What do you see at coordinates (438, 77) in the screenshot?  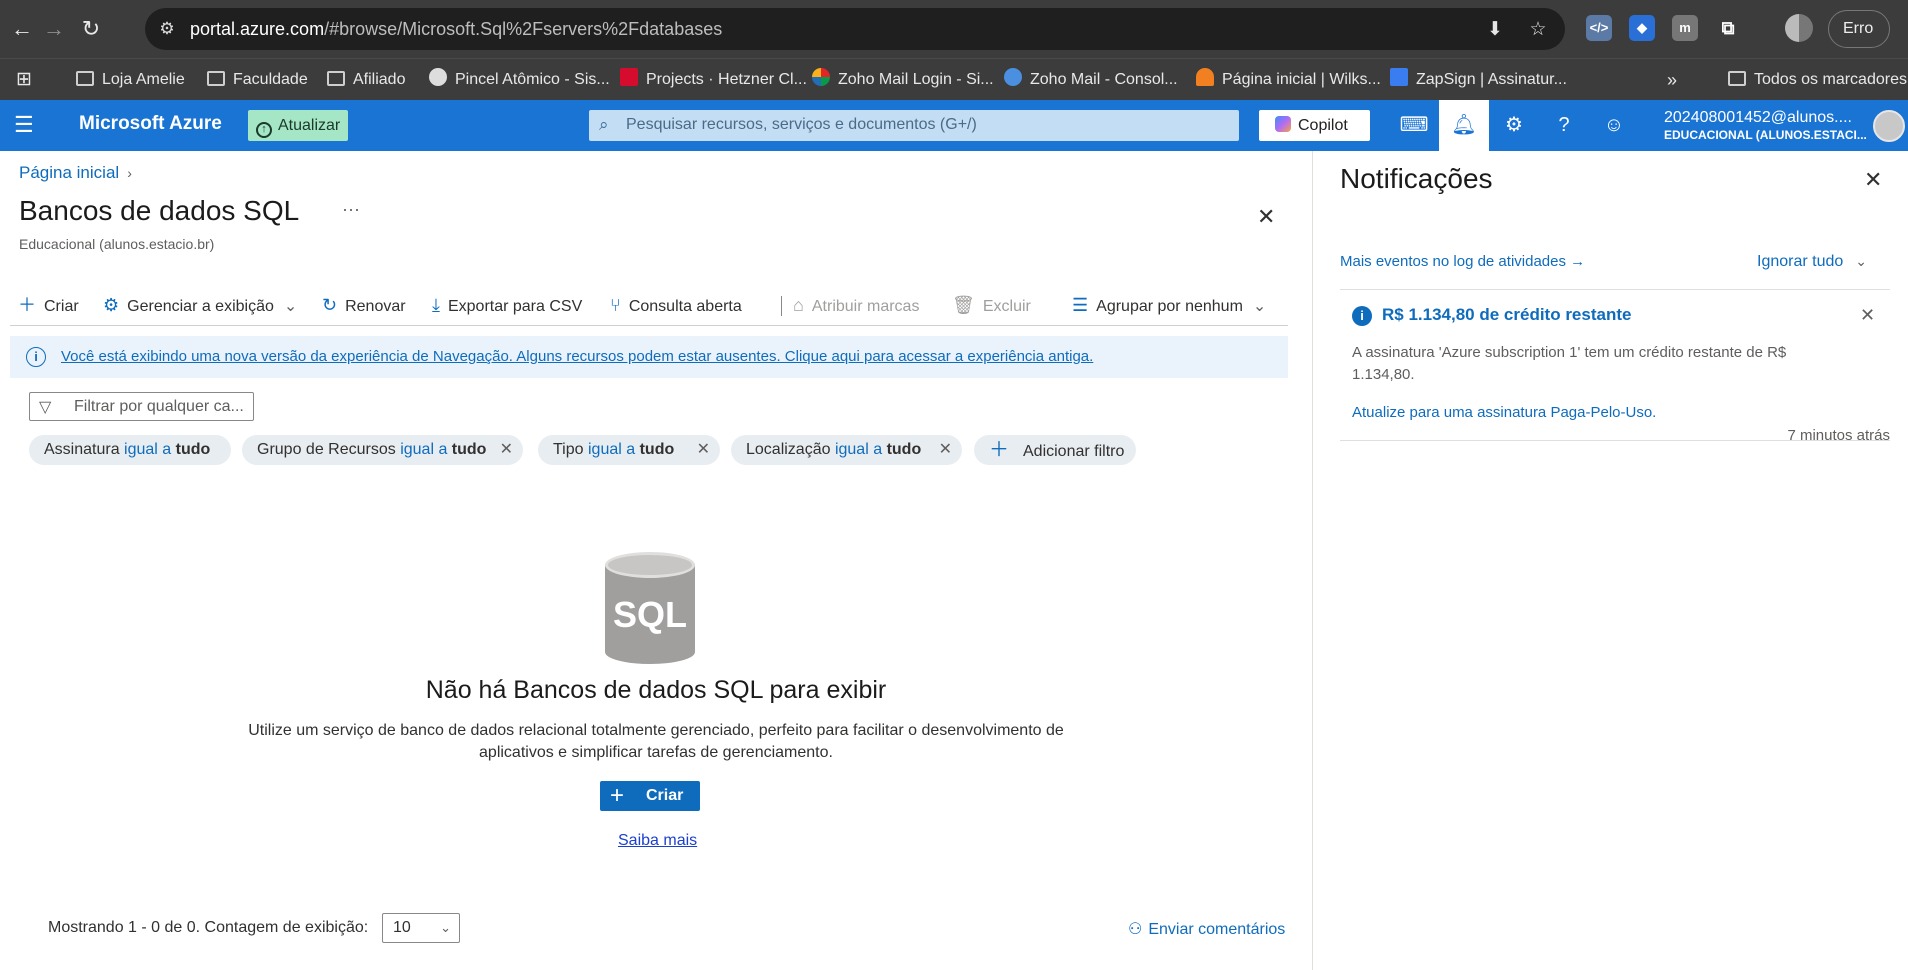 I see `globe-icon` at bounding box center [438, 77].